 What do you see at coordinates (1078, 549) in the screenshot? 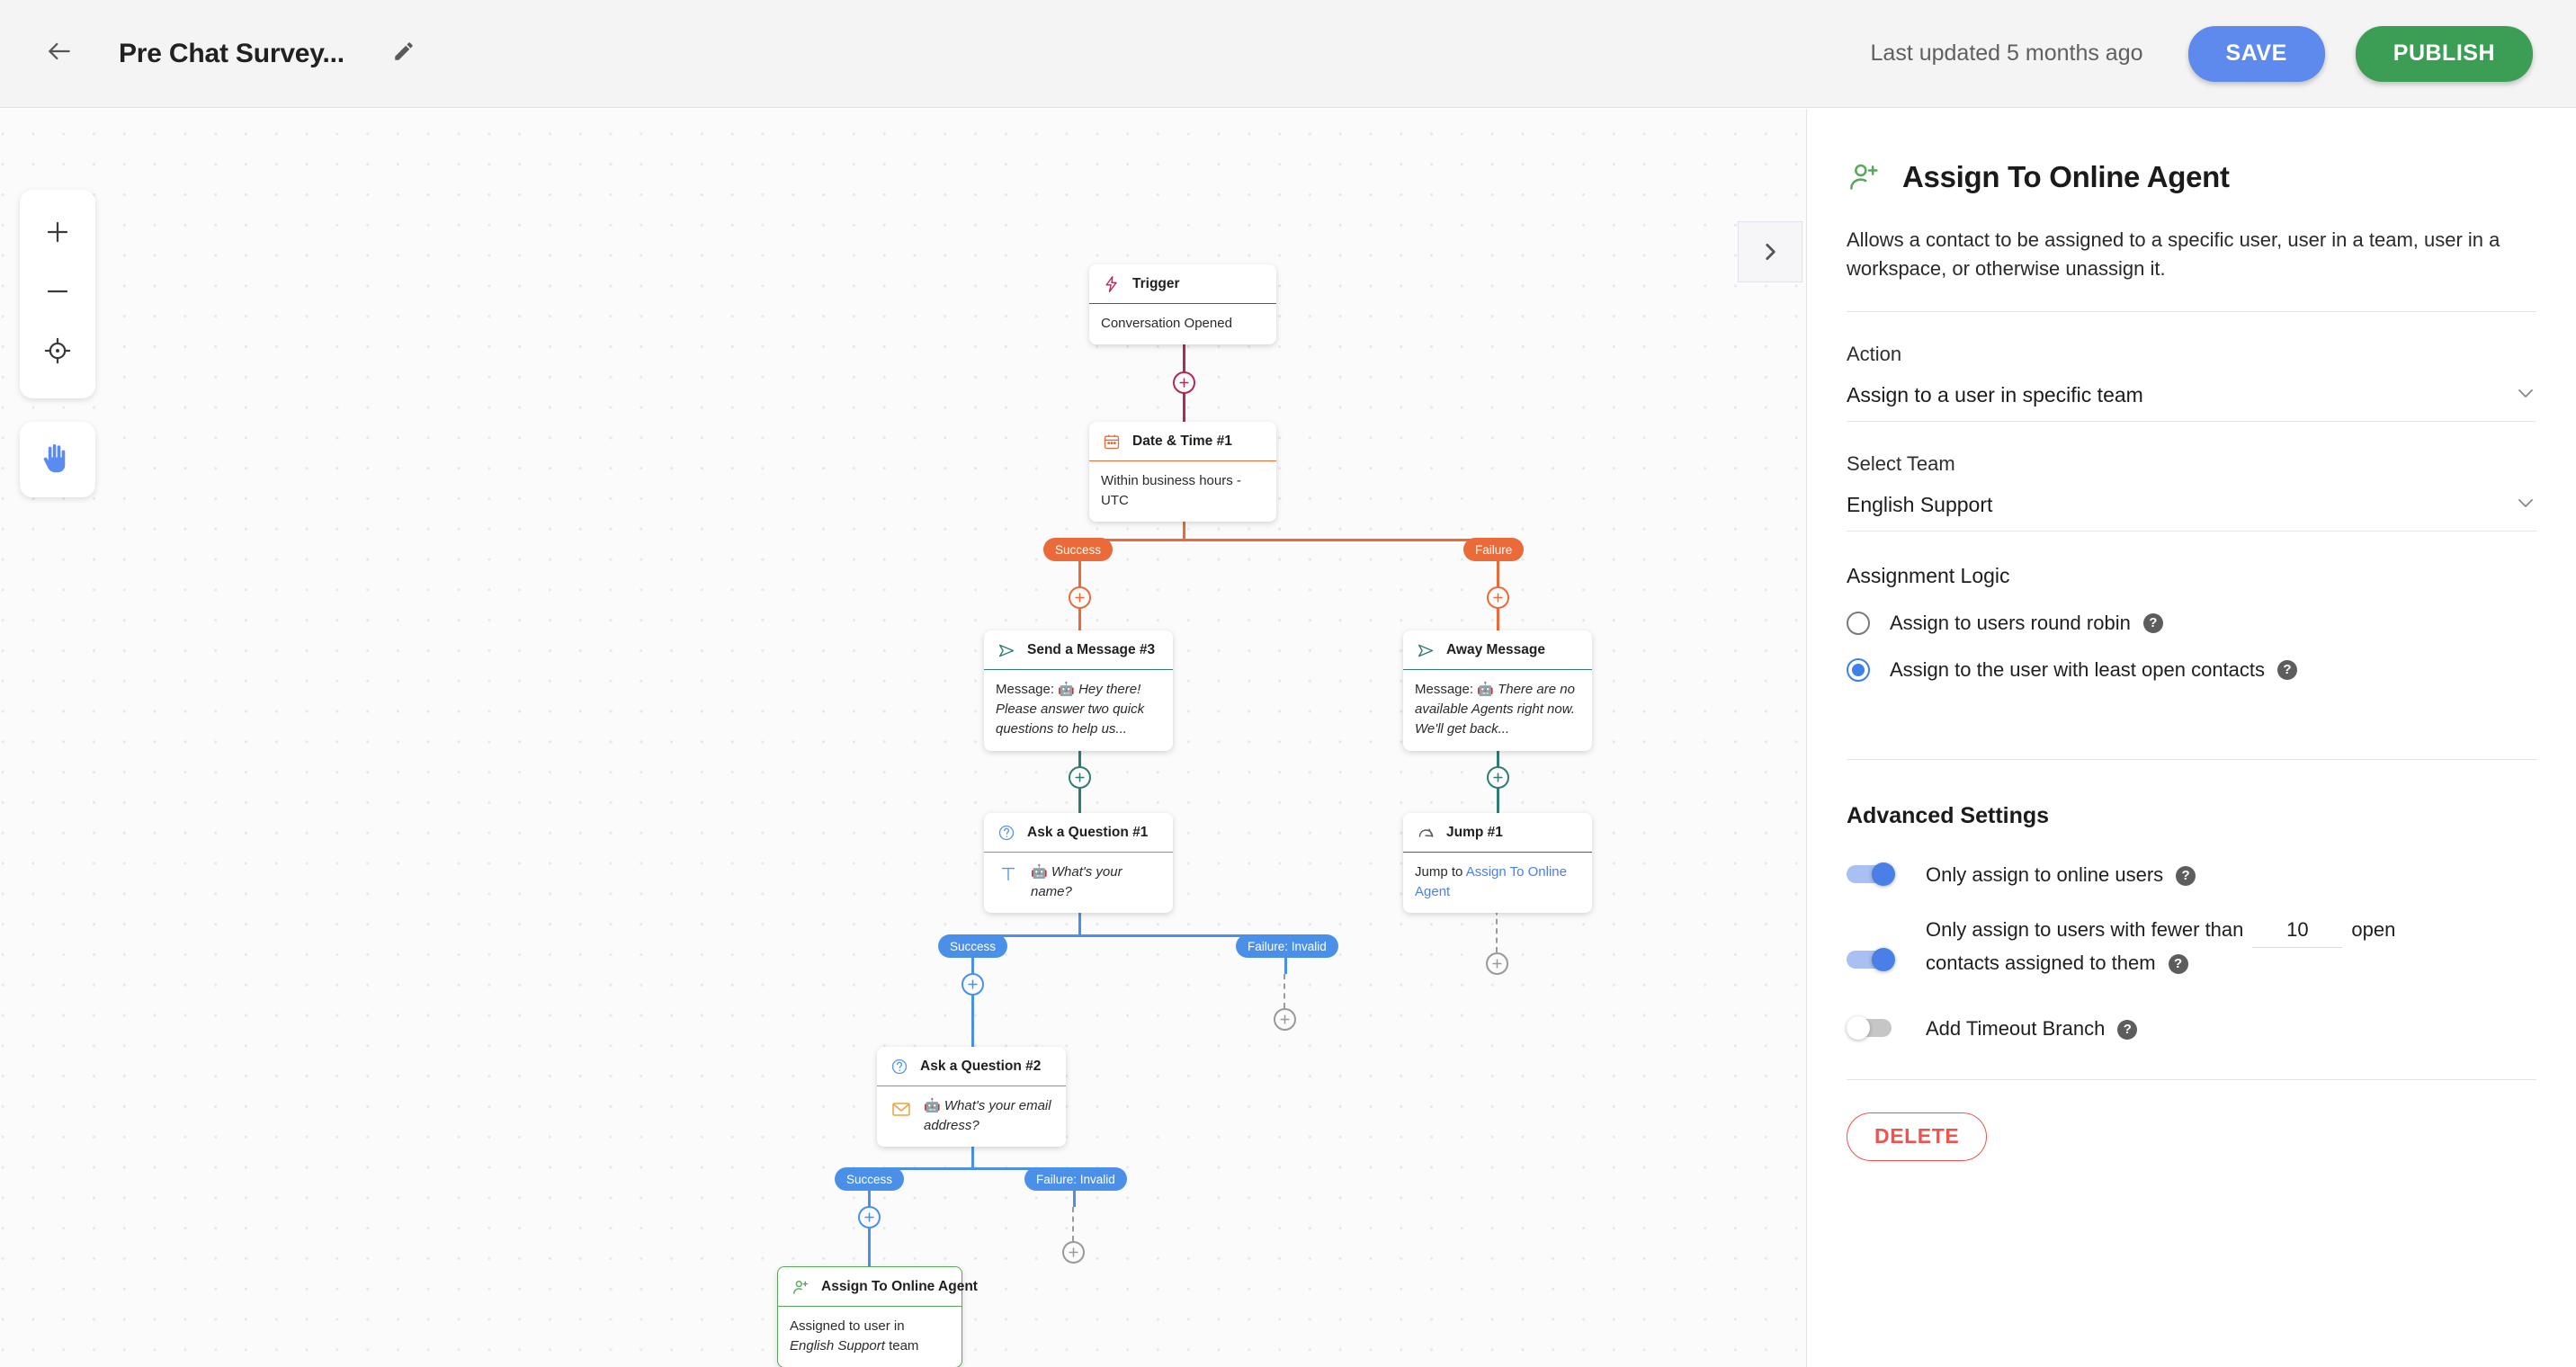
I see `badge-datetime-success: Success` at bounding box center [1078, 549].